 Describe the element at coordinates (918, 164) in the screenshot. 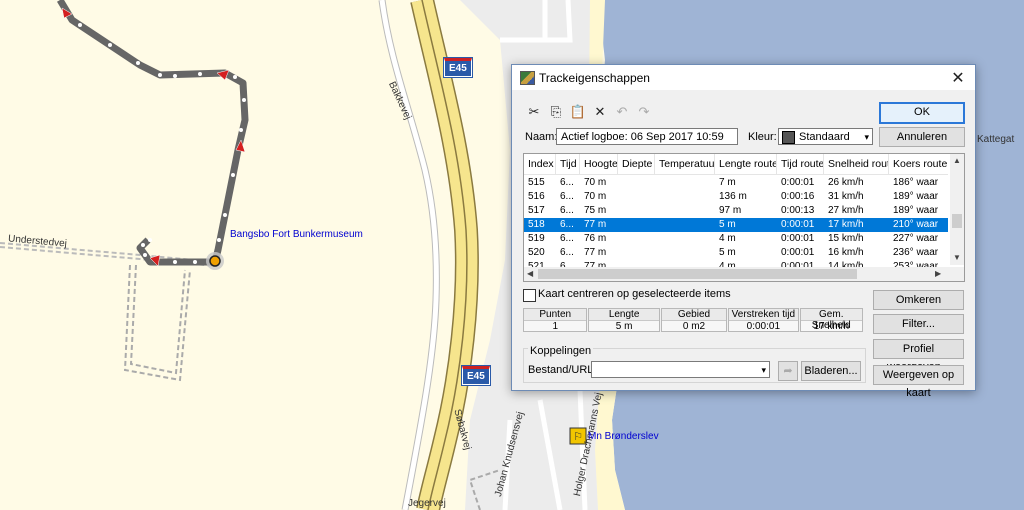

I see `col-leg-course: Koers route` at that location.